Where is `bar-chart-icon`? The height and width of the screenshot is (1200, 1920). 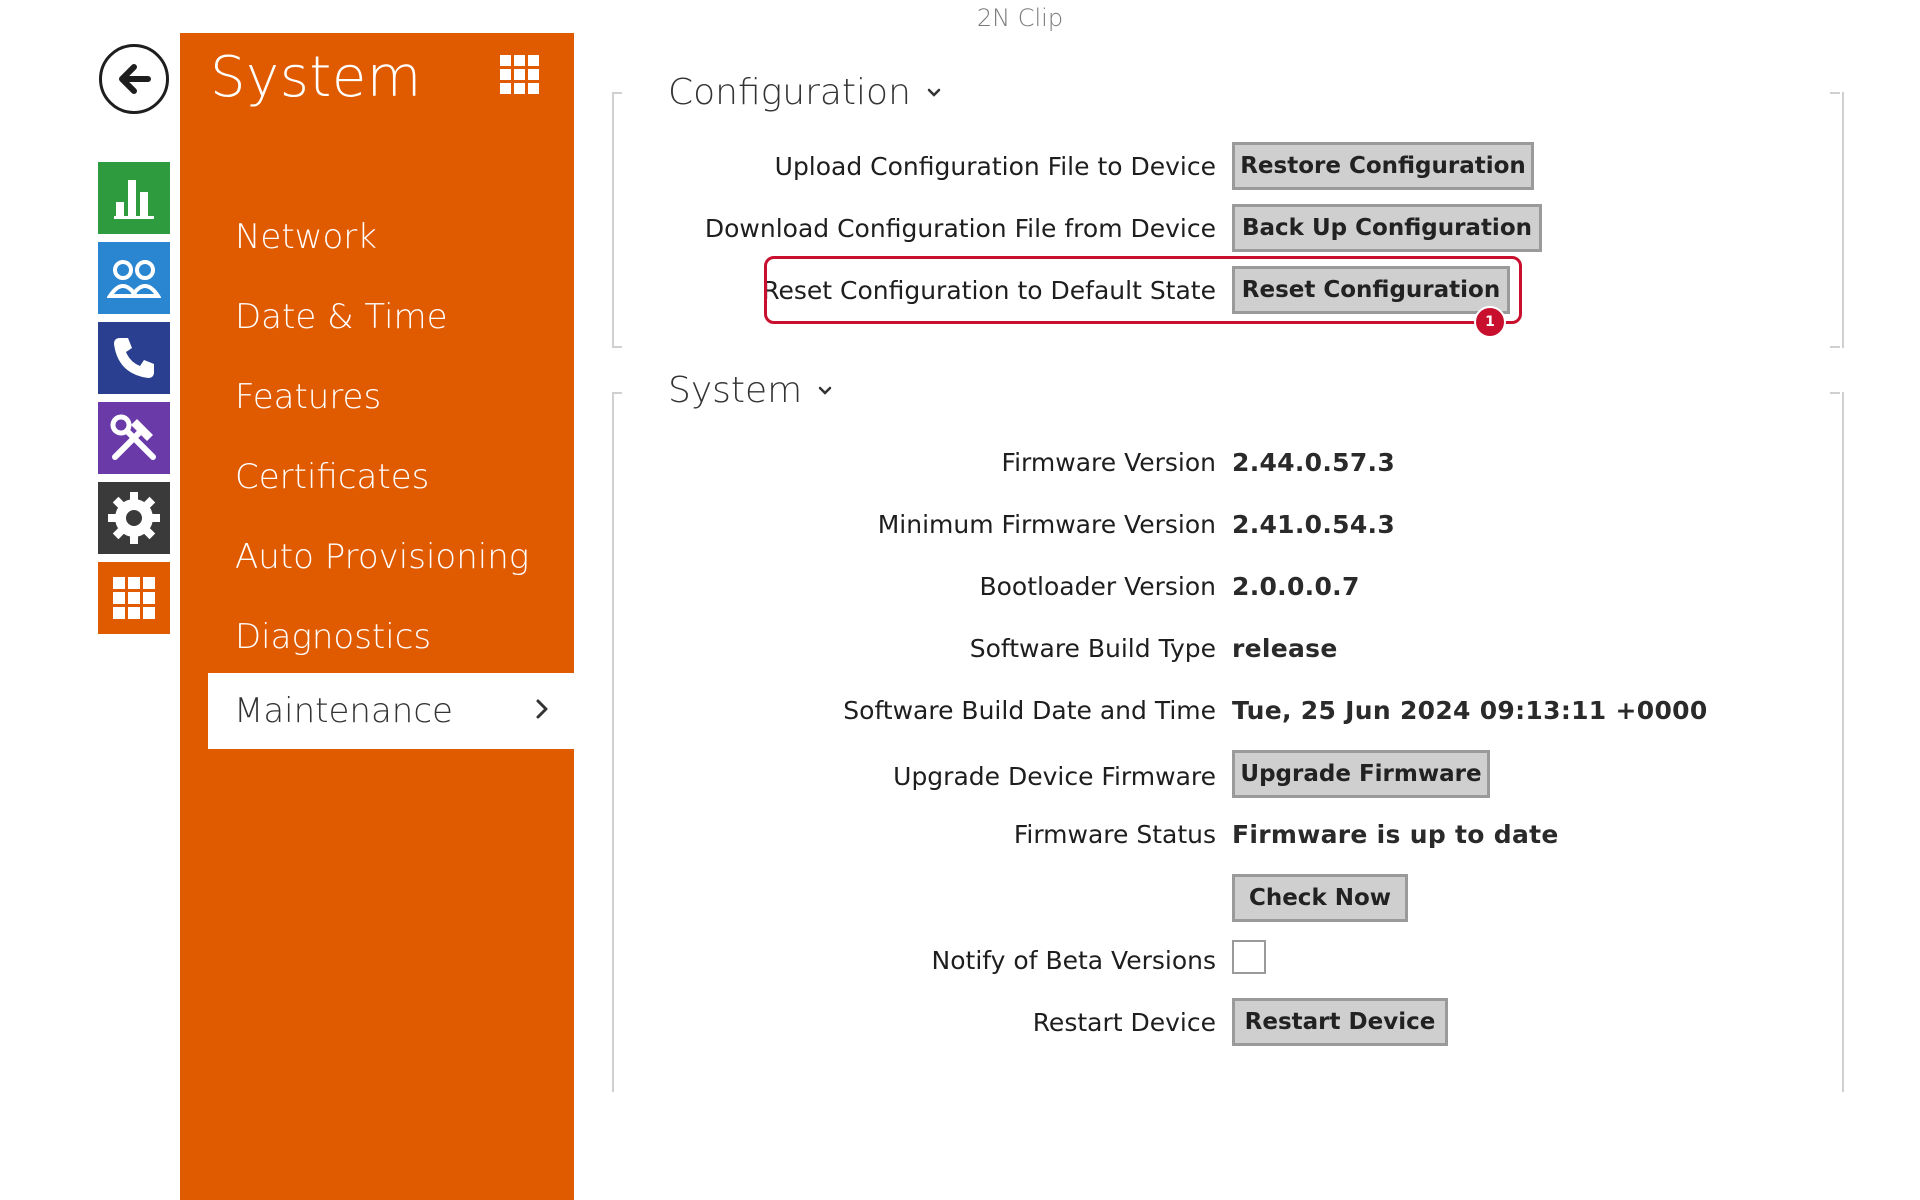 bar-chart-icon is located at coordinates (134, 199).